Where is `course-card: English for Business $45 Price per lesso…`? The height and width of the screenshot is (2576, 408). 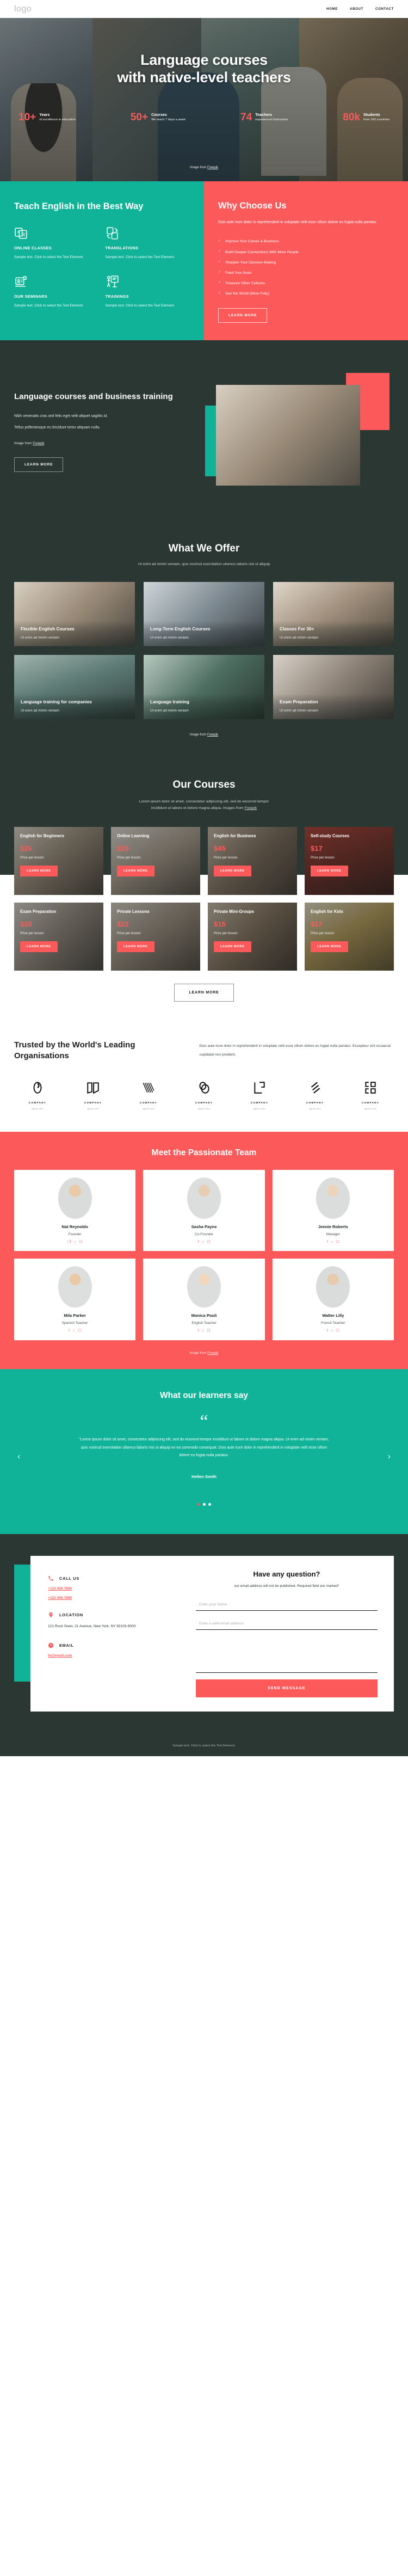 course-card: English for Business $45 Price per lesso… is located at coordinates (252, 861).